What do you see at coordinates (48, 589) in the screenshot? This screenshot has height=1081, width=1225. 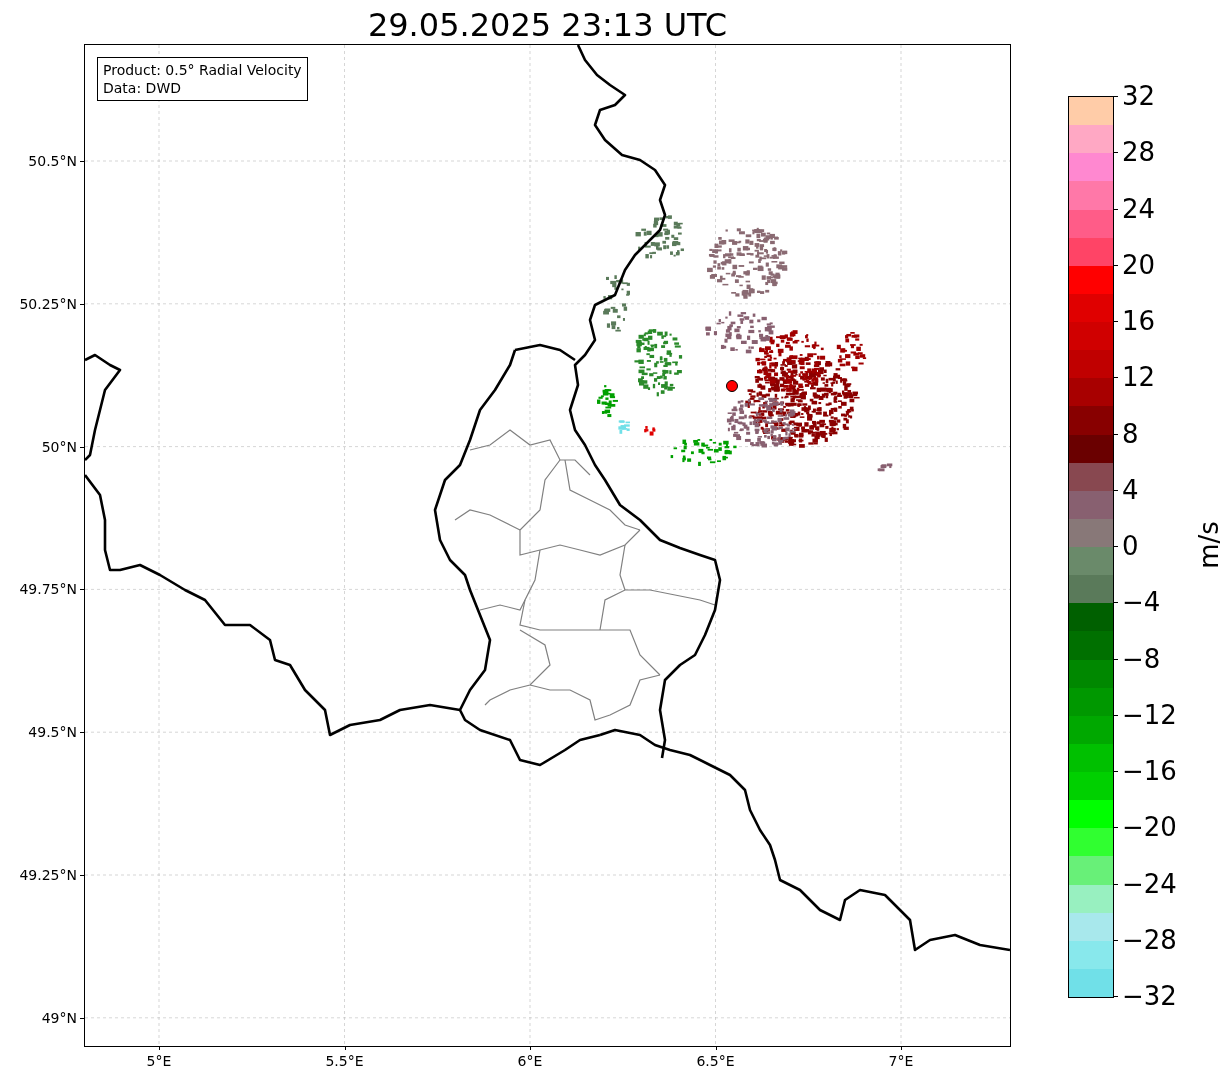 I see `axis-tick-label: 49.75°N` at bounding box center [48, 589].